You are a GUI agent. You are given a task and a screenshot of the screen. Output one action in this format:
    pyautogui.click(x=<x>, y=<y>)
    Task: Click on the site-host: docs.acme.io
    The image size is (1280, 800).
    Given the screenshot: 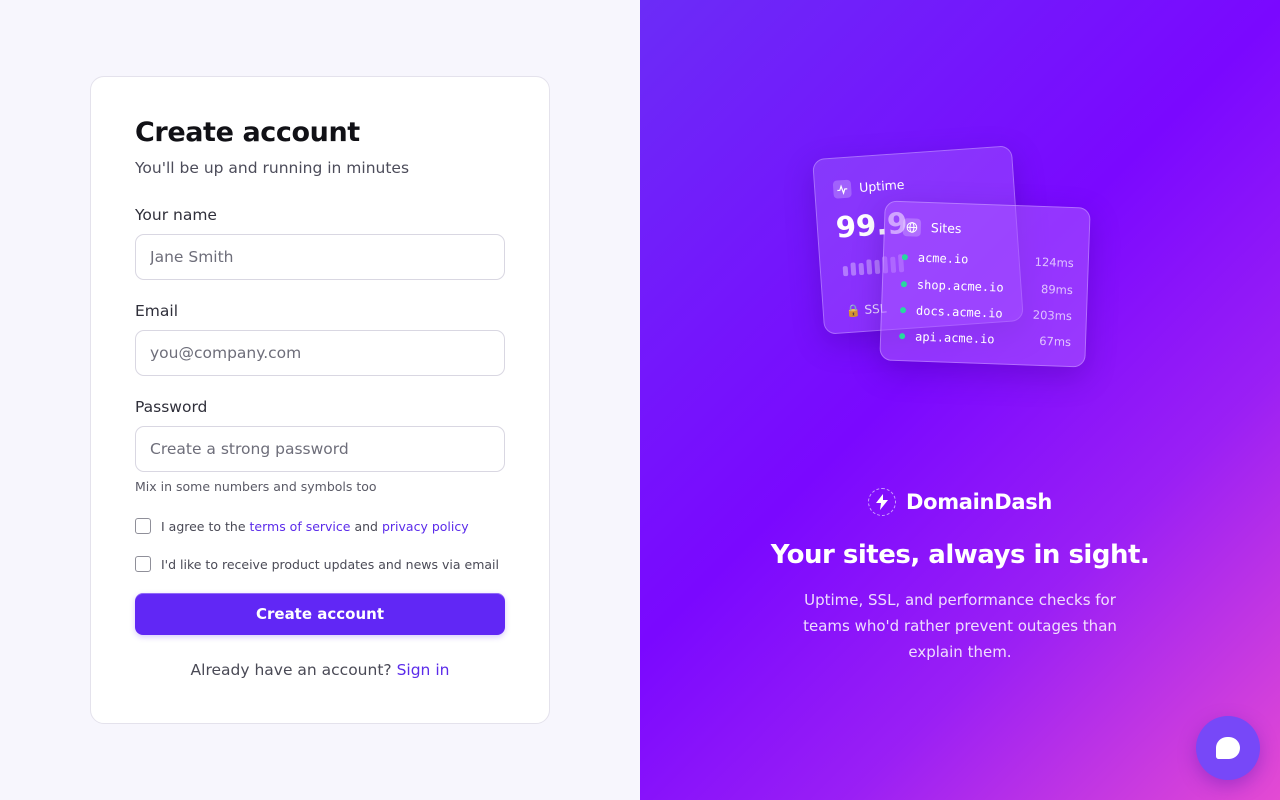 What is the action you would take?
    pyautogui.click(x=959, y=312)
    